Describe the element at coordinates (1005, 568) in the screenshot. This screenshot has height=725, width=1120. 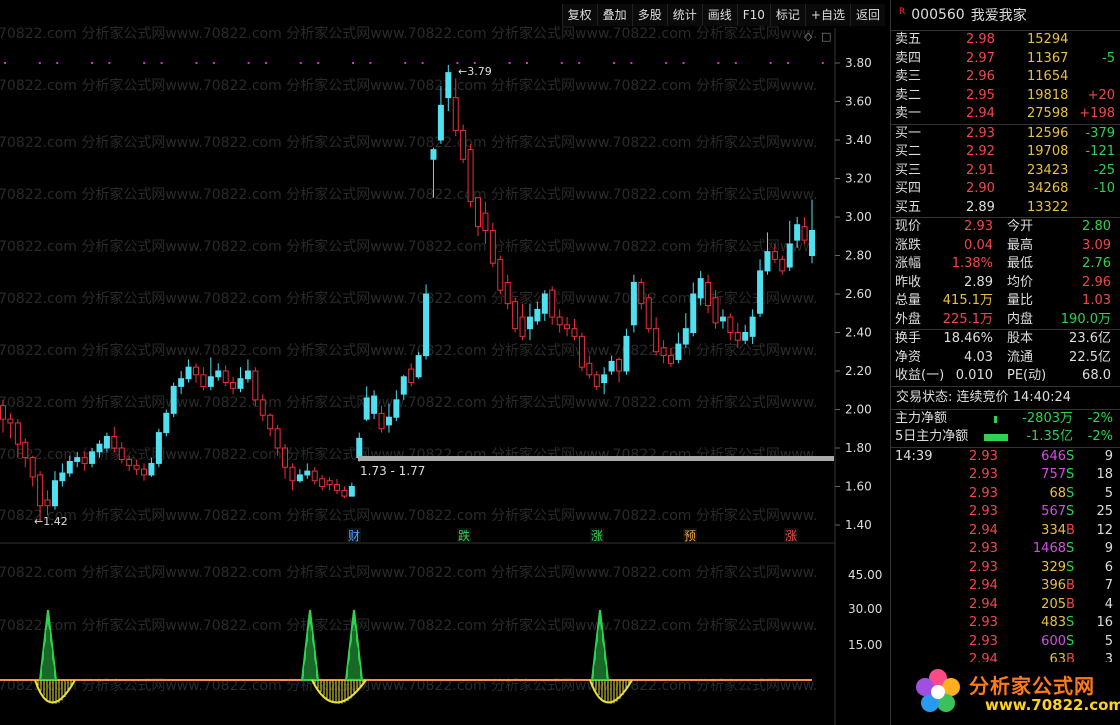
I see `tick-row: 2.93 329 S 6` at that location.